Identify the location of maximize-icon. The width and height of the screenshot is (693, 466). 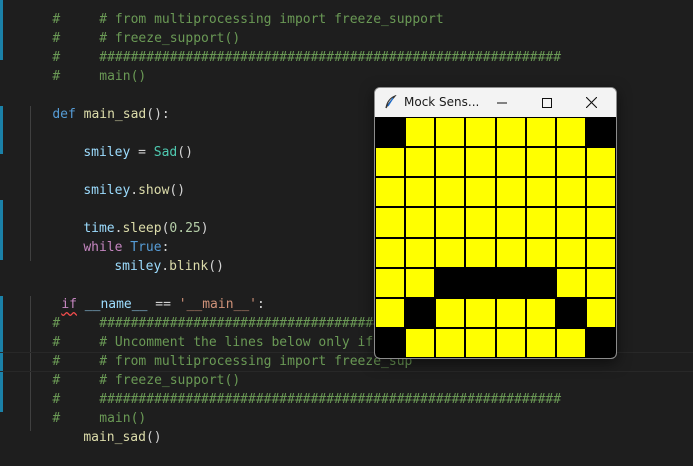
(546, 102).